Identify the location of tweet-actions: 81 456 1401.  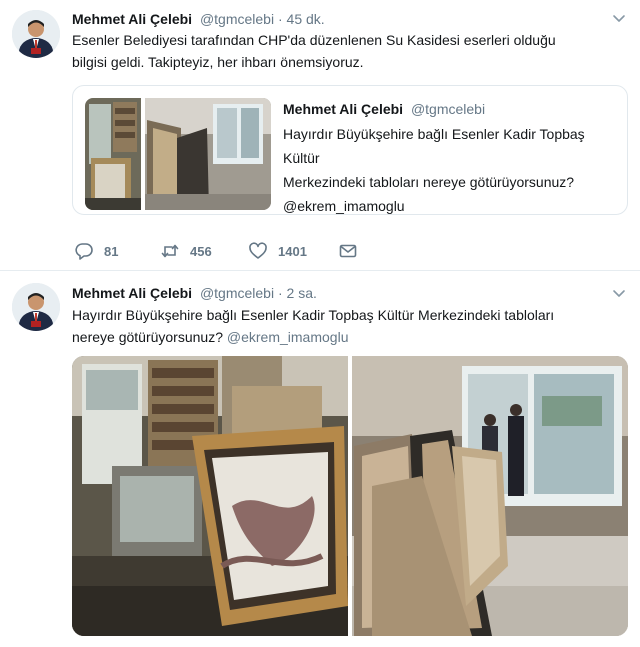
(272, 251).